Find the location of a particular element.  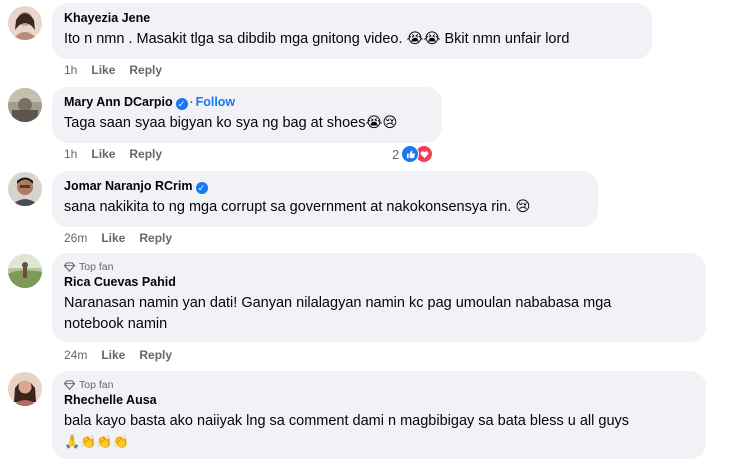

commenter-name-row: Mary Ann DCarpio ✓ · Follow is located at coordinates (247, 102).